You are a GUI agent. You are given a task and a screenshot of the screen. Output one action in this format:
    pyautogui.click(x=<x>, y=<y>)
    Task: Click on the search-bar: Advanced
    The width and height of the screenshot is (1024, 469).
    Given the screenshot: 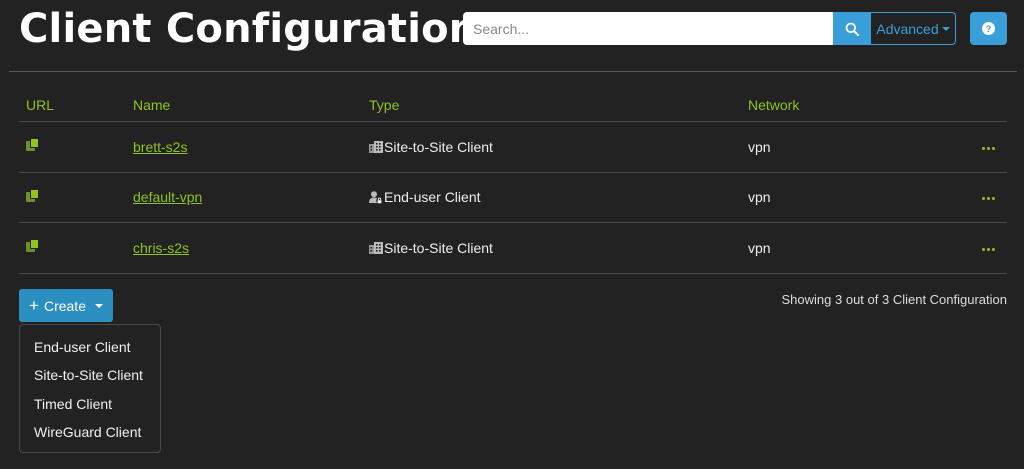 What is the action you would take?
    pyautogui.click(x=709, y=28)
    